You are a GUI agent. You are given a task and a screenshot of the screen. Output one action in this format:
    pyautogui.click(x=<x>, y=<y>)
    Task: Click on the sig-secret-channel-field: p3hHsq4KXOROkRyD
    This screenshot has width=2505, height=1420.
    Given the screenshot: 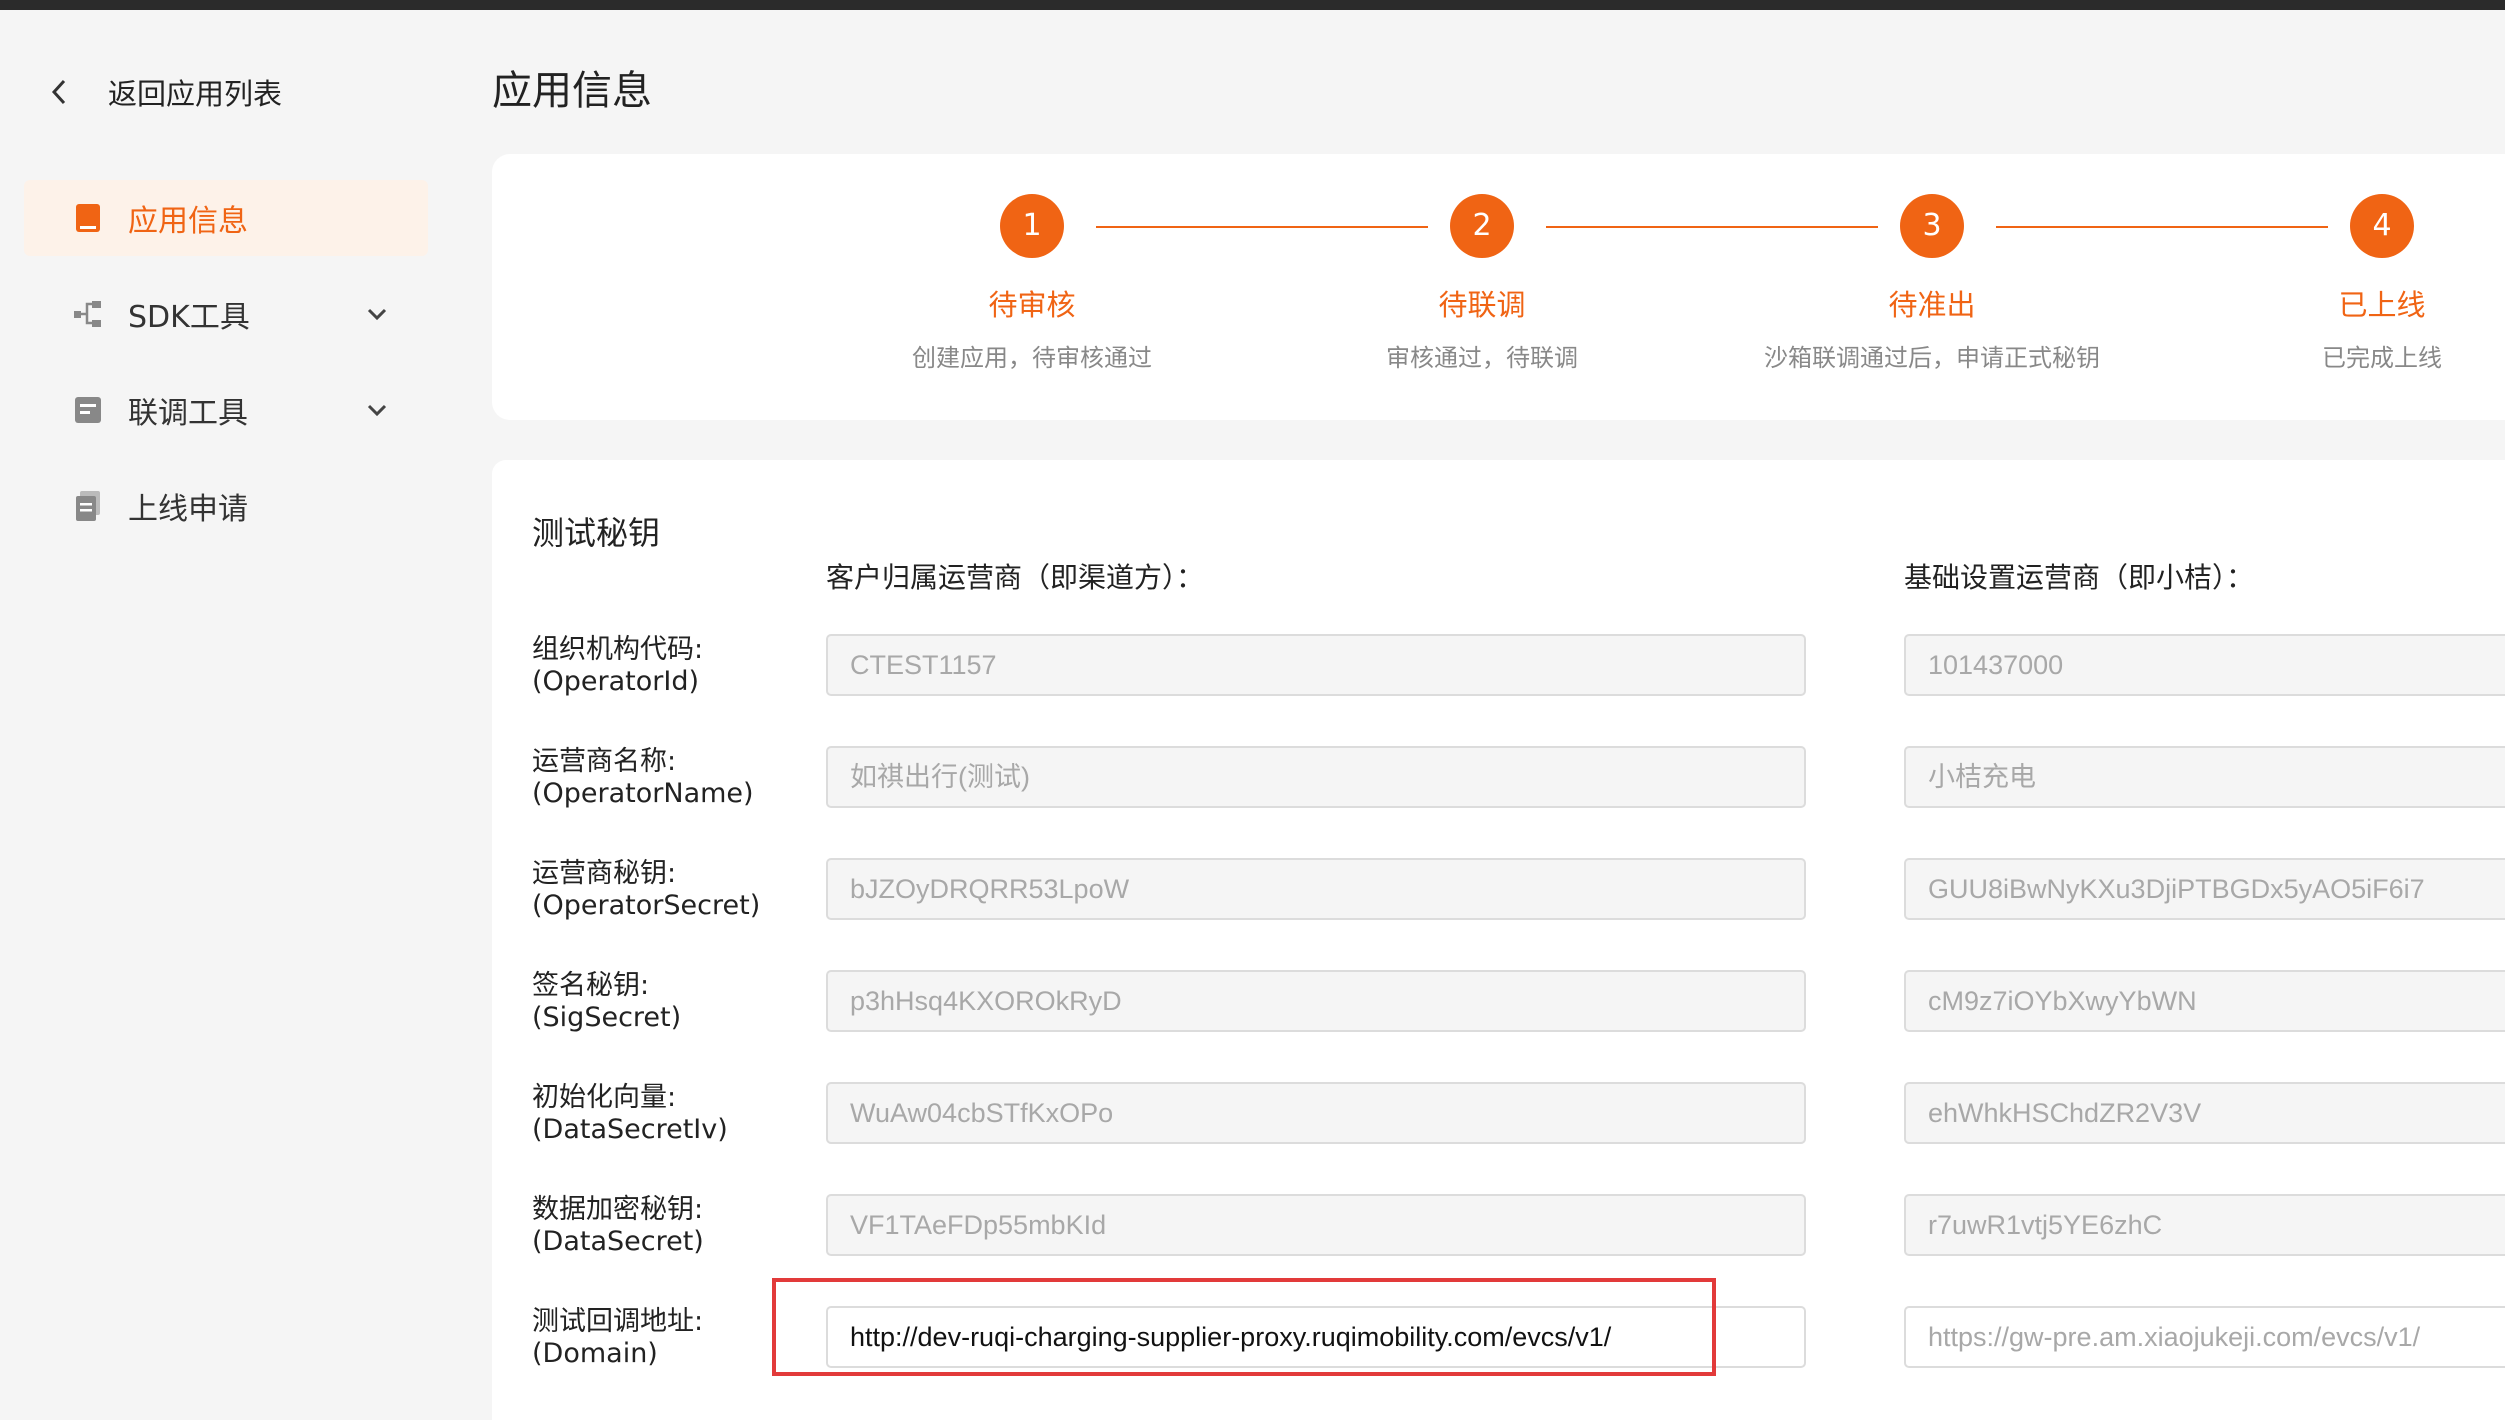 What is the action you would take?
    pyautogui.click(x=1316, y=1001)
    